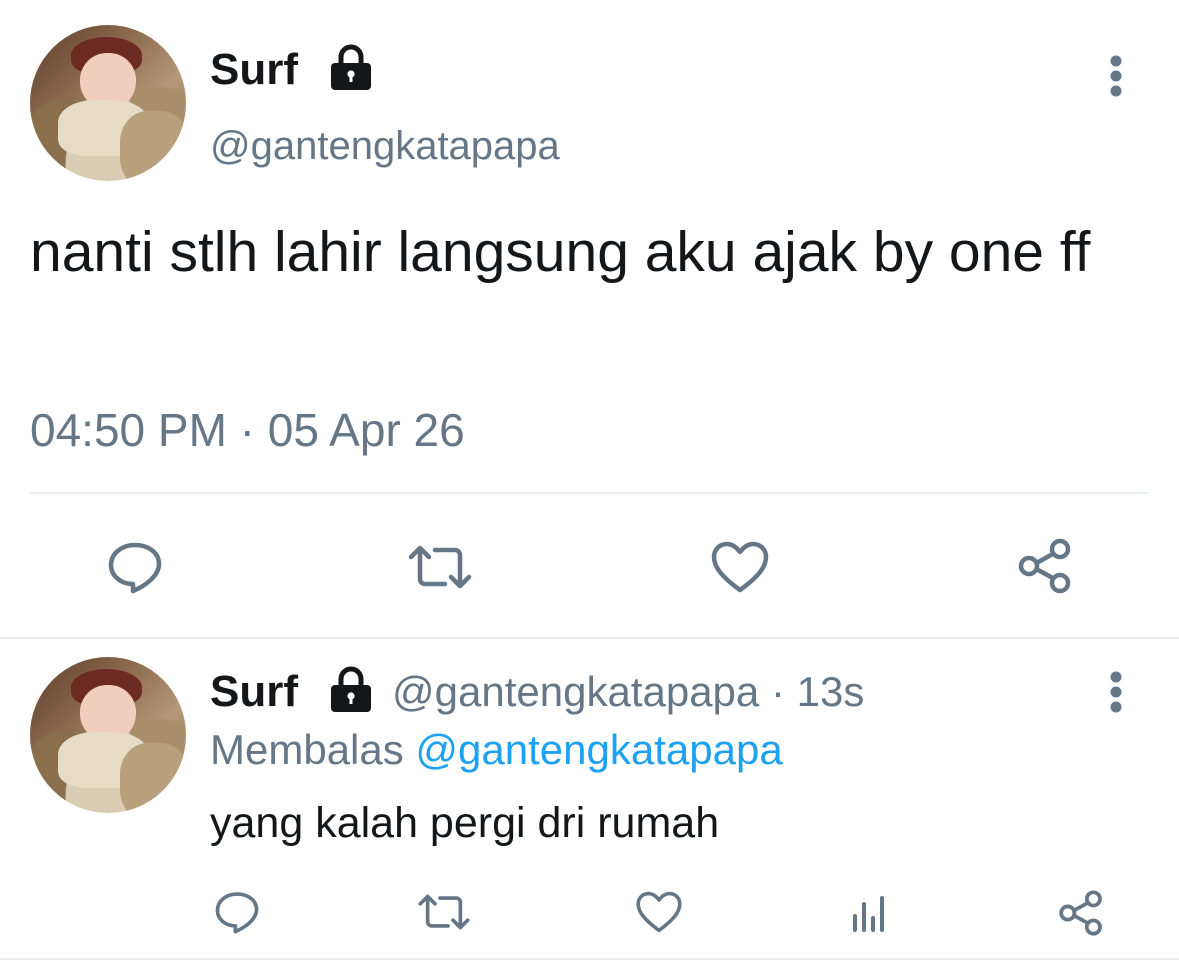 This screenshot has width=1179, height=963. What do you see at coordinates (108, 103) in the screenshot?
I see `main-avatar` at bounding box center [108, 103].